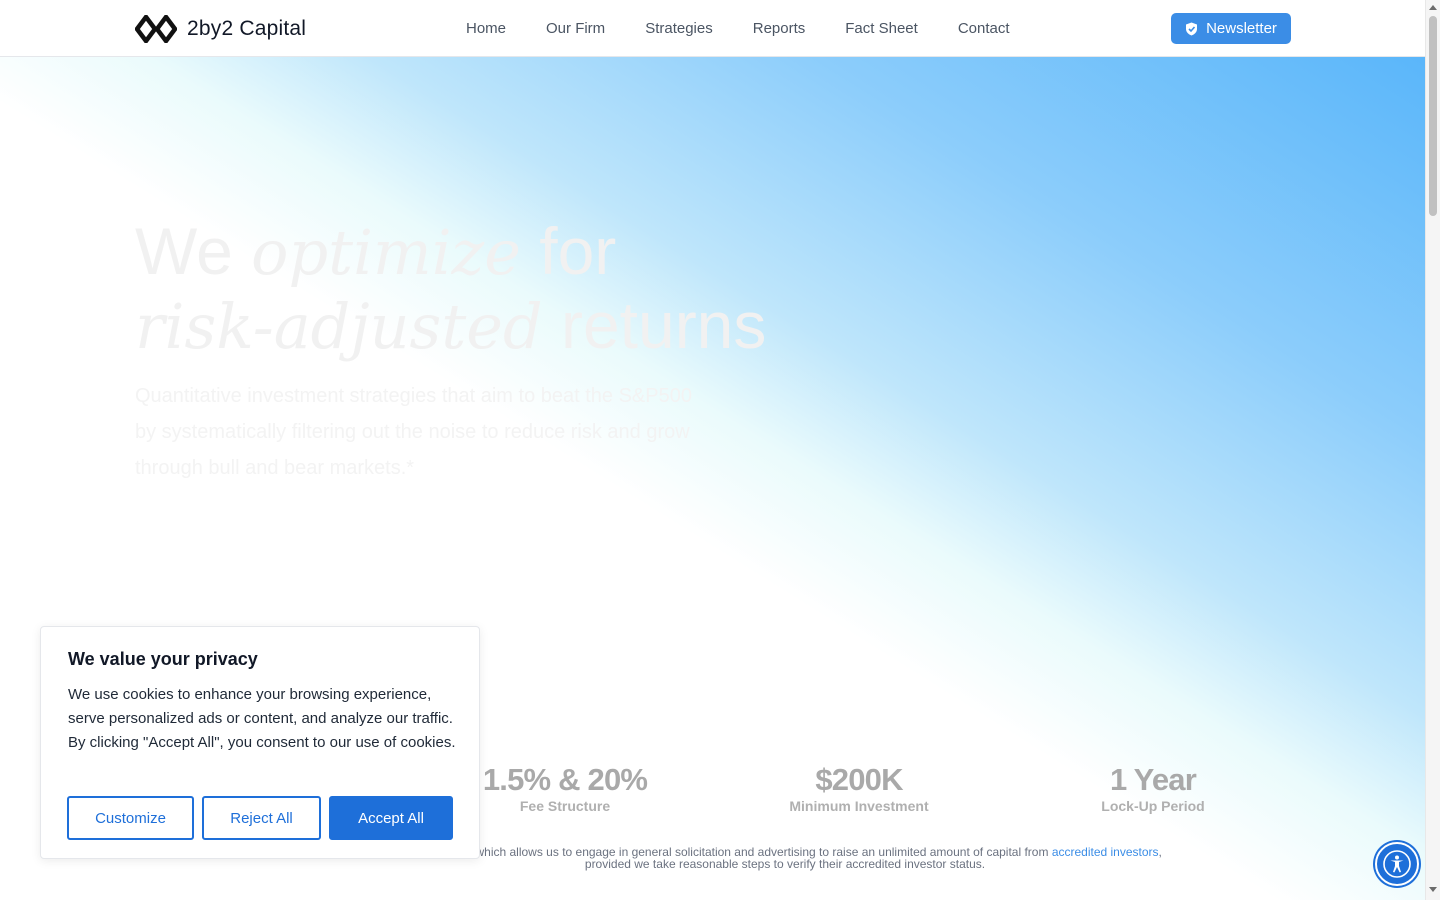 This screenshot has height=900, width=1440. What do you see at coordinates (339, 326) in the screenshot?
I see `hero-title-italic: risk-adjusted` at bounding box center [339, 326].